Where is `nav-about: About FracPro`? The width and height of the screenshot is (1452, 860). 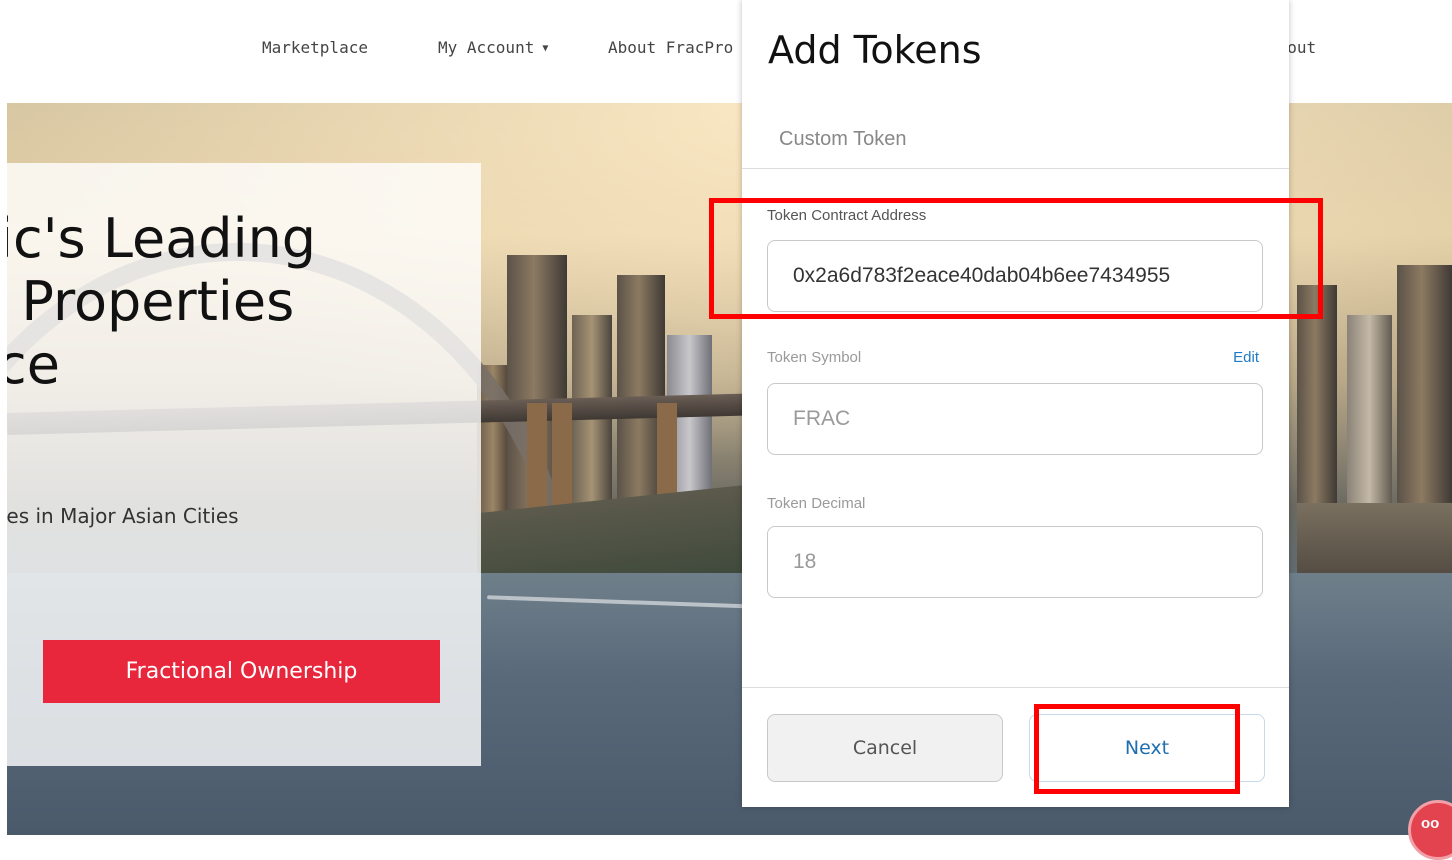
nav-about: About FracPro is located at coordinates (670, 47).